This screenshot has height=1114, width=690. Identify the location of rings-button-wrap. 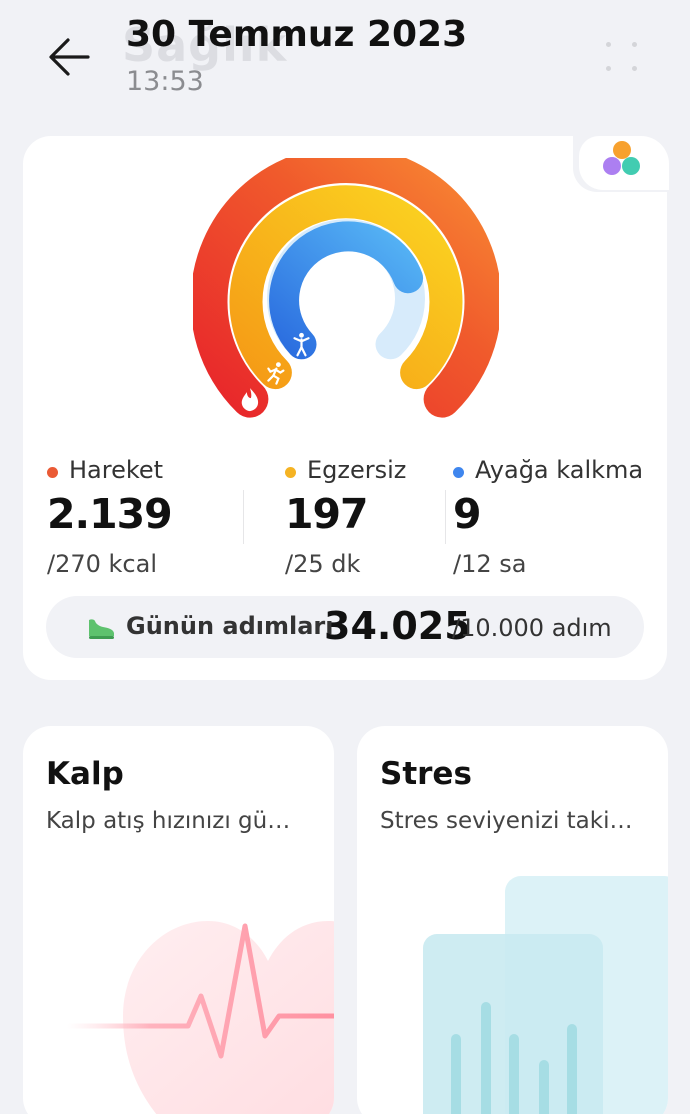
(621, 163).